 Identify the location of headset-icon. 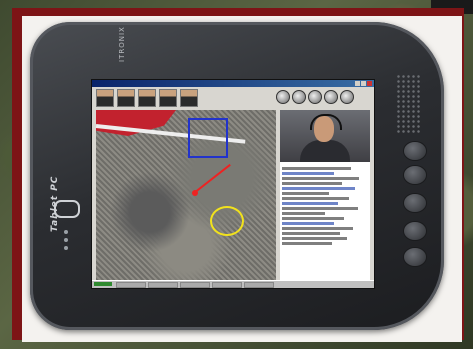
(326, 122).